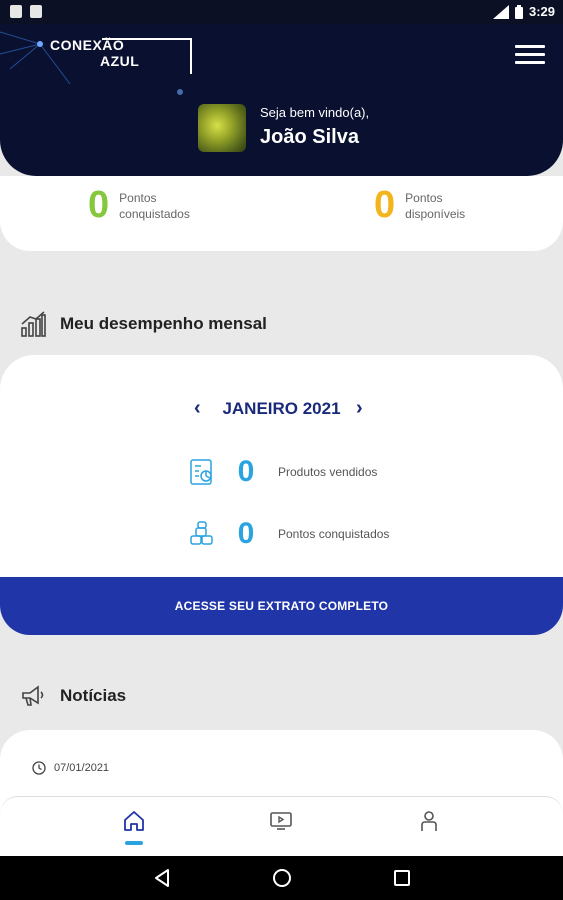 This screenshot has height=900, width=563. Describe the element at coordinates (134, 843) in the screenshot. I see `active-tab-indicator` at that location.